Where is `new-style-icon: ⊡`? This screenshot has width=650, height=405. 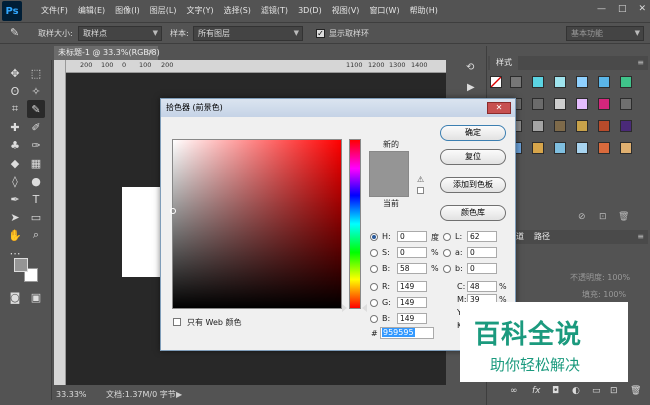
new-style-icon: ⊡ is located at coordinates (603, 217).